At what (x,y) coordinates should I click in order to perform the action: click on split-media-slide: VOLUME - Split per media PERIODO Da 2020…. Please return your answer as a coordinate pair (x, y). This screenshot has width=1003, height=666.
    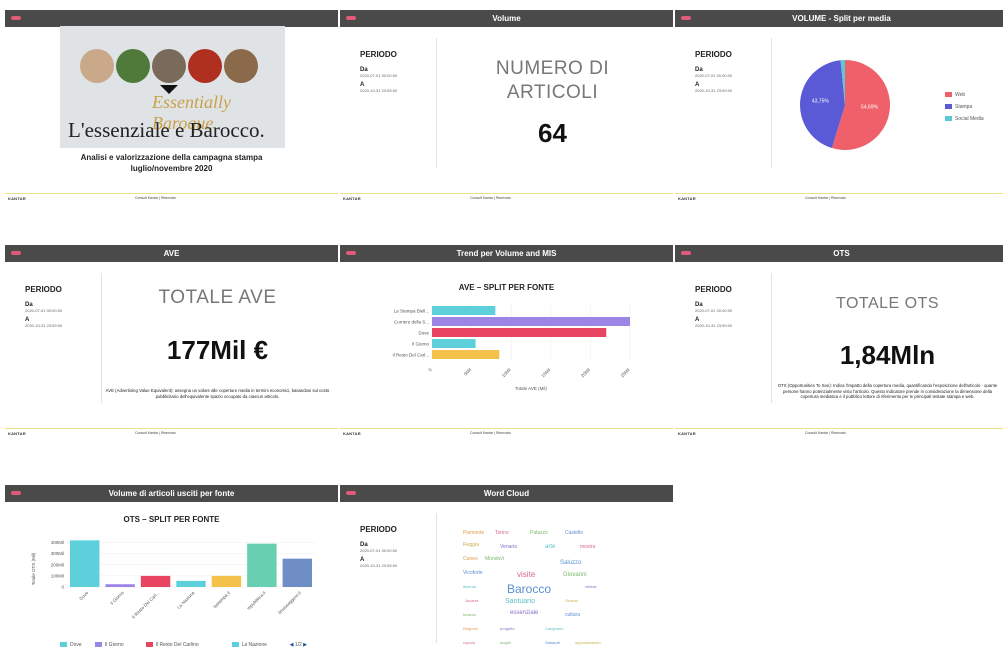
    Looking at the image, I should click on (839, 106).